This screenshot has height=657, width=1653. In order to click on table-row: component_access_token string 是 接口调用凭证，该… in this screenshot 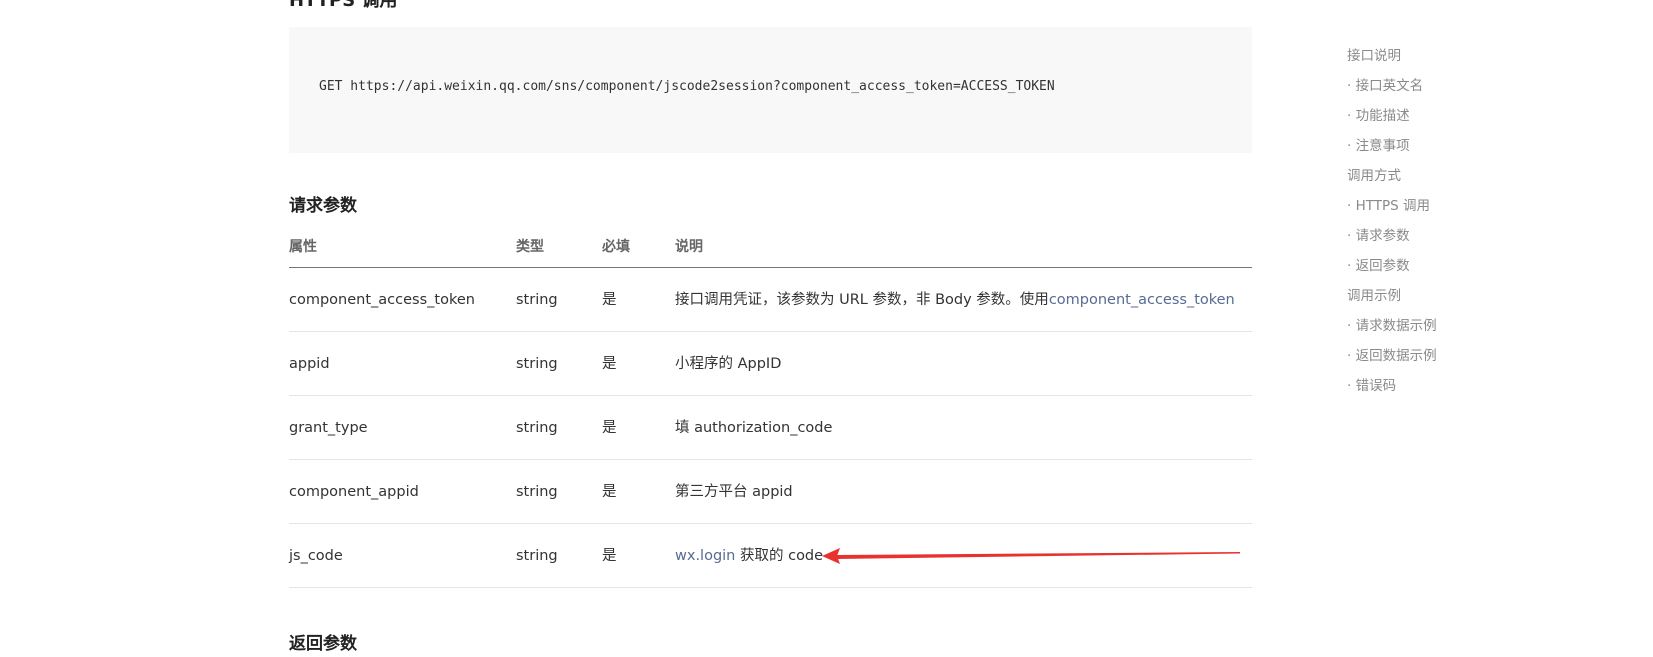, I will do `click(770, 300)`.